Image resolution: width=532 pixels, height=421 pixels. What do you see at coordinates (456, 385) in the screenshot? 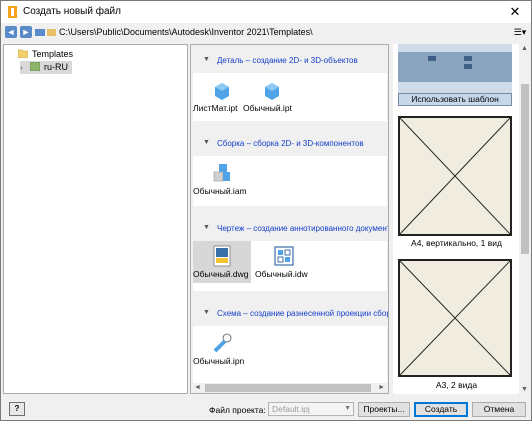
I see `sheet-label: А3, 2 вида` at bounding box center [456, 385].